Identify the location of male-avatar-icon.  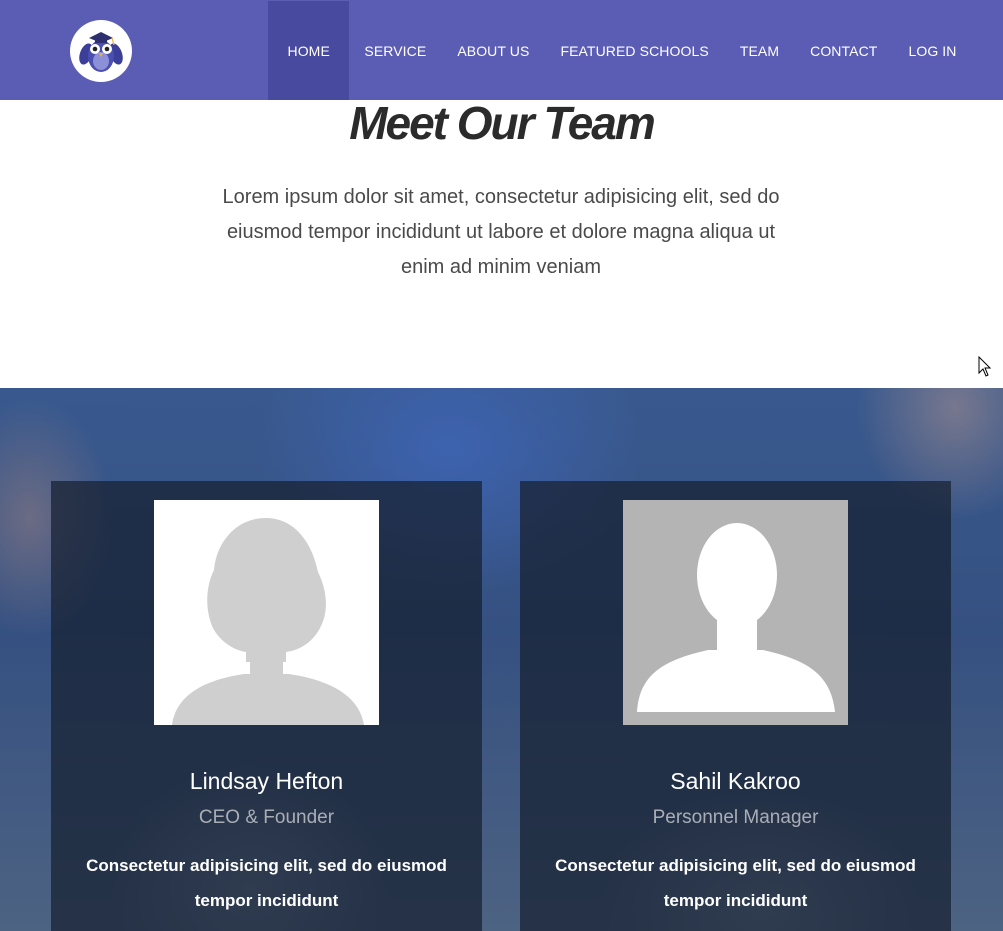
(735, 612).